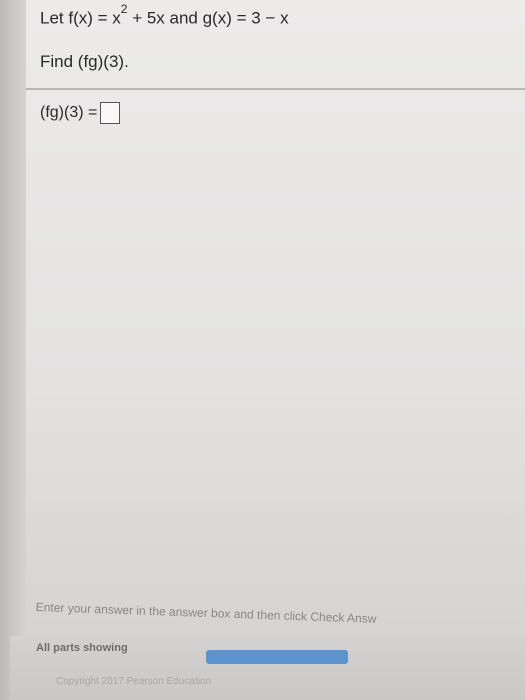 This screenshot has width=525, height=700. I want to click on problem-statement: Let f(x) = x2 + 5x and g(x) = 3 − x, so click(164, 15).